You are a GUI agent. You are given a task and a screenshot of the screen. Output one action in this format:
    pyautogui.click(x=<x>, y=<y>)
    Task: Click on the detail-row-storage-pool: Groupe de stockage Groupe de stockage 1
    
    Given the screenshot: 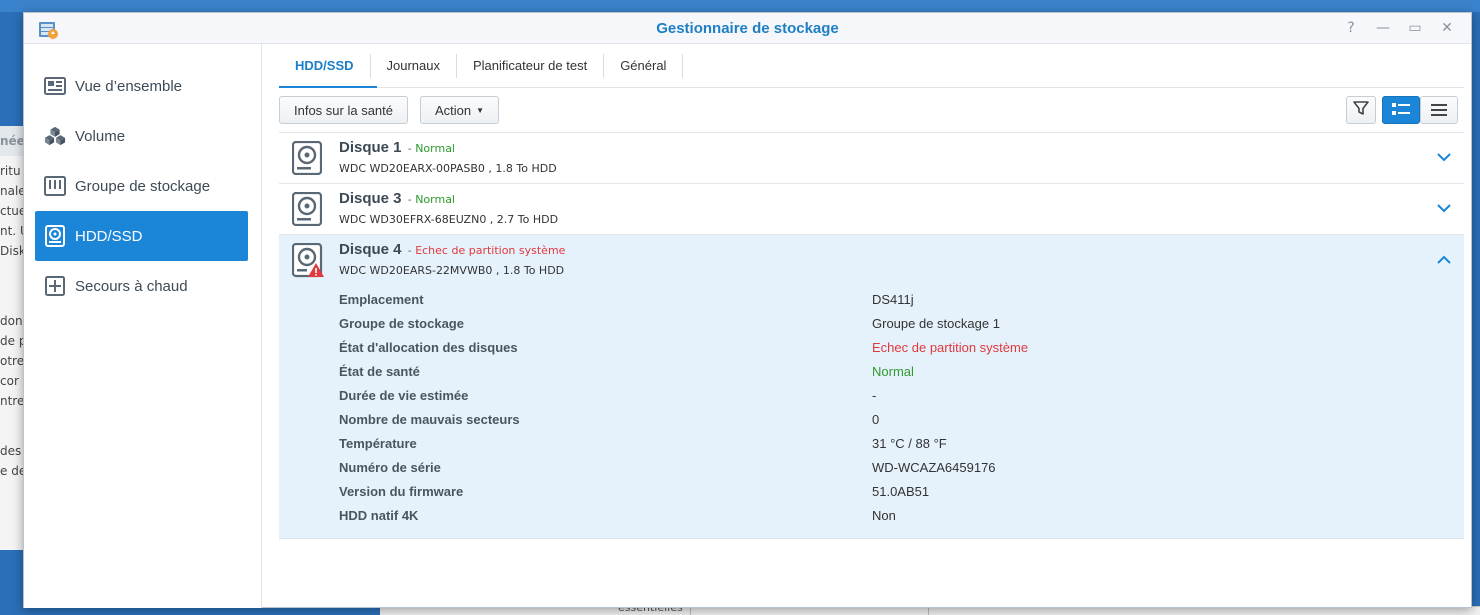 What is the action you would take?
    pyautogui.click(x=894, y=325)
    